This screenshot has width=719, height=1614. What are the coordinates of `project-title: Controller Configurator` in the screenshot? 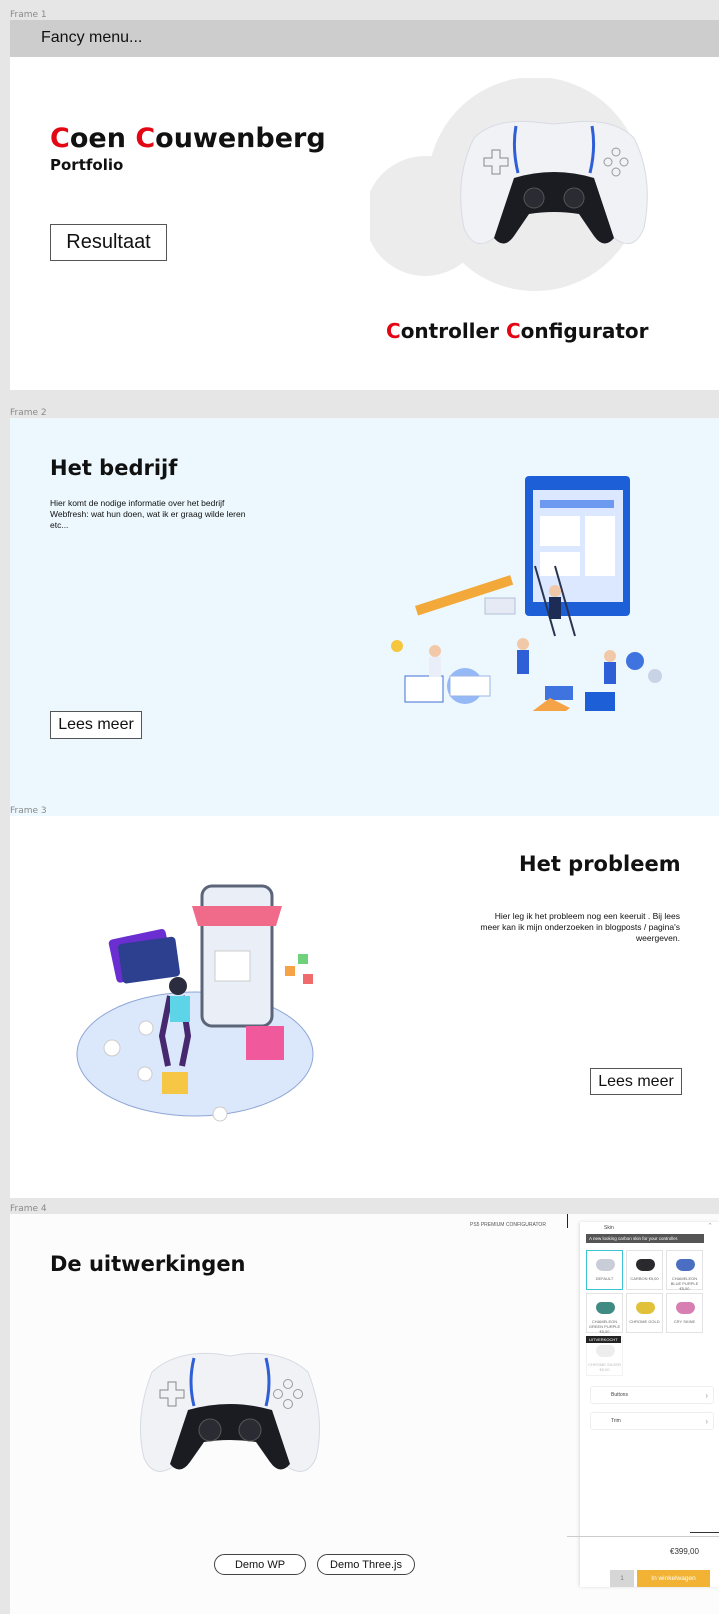 It's located at (517, 331).